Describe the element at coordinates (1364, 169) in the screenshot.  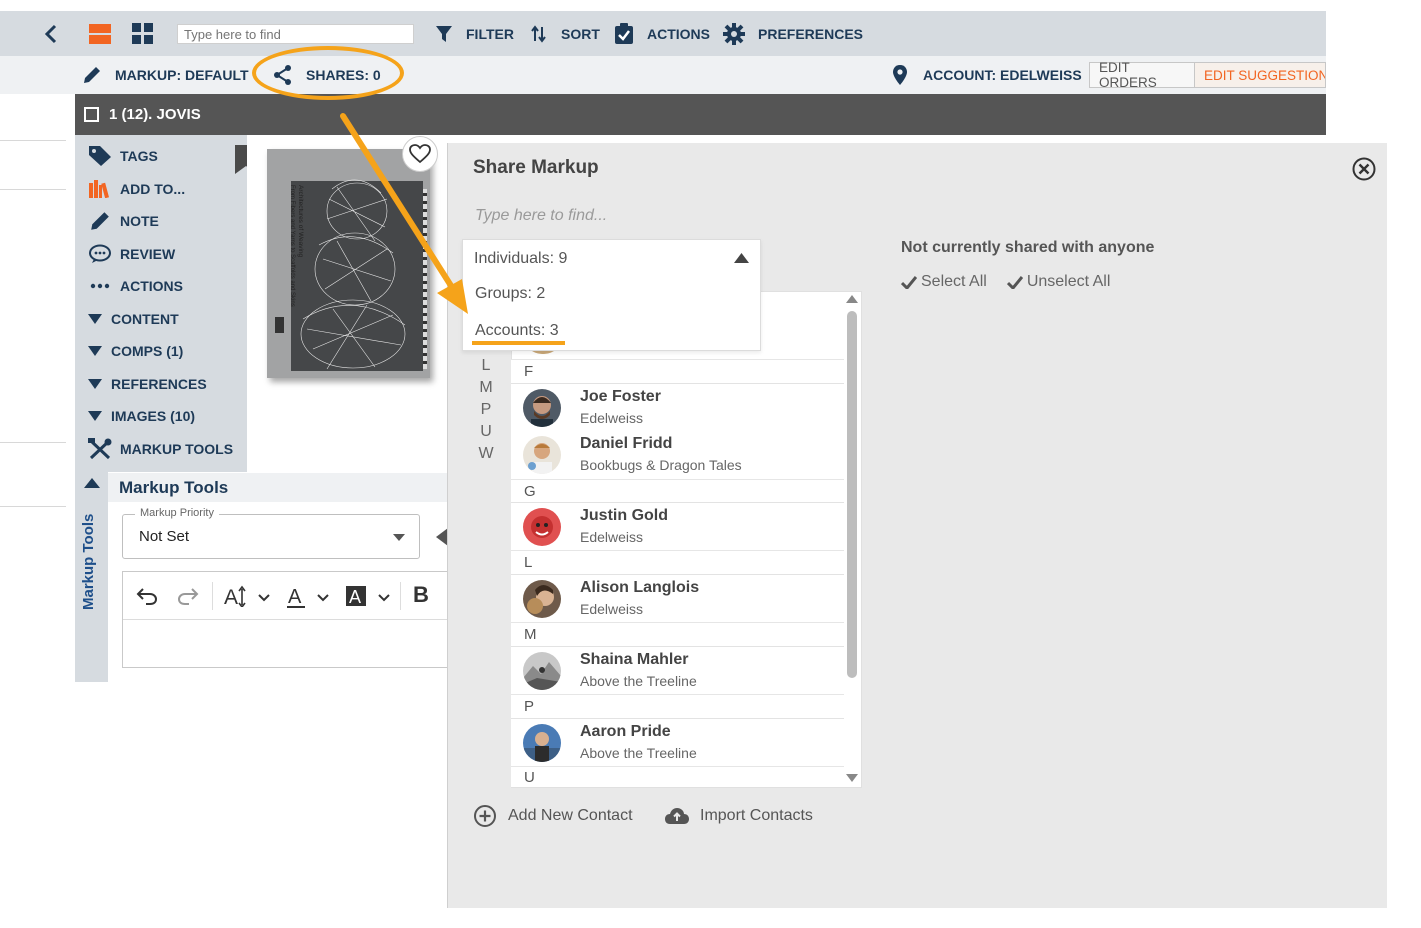
I see `close-icon` at that location.